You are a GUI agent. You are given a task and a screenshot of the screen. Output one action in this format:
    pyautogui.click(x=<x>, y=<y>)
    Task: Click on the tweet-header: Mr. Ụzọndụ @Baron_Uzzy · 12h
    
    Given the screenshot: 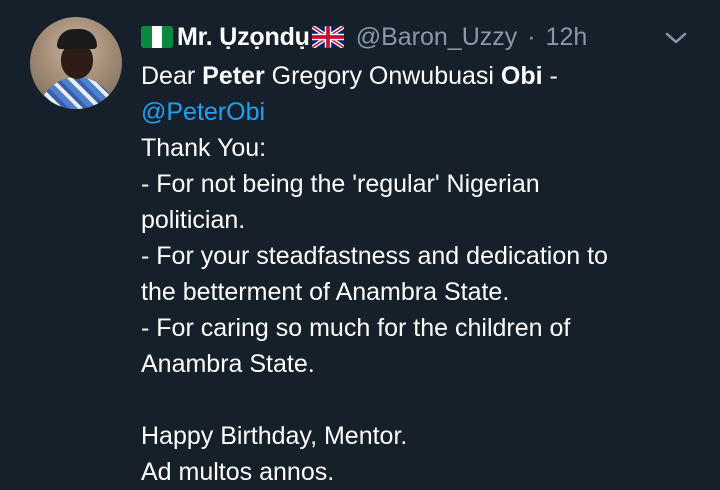 What is the action you would take?
    pyautogui.click(x=364, y=37)
    